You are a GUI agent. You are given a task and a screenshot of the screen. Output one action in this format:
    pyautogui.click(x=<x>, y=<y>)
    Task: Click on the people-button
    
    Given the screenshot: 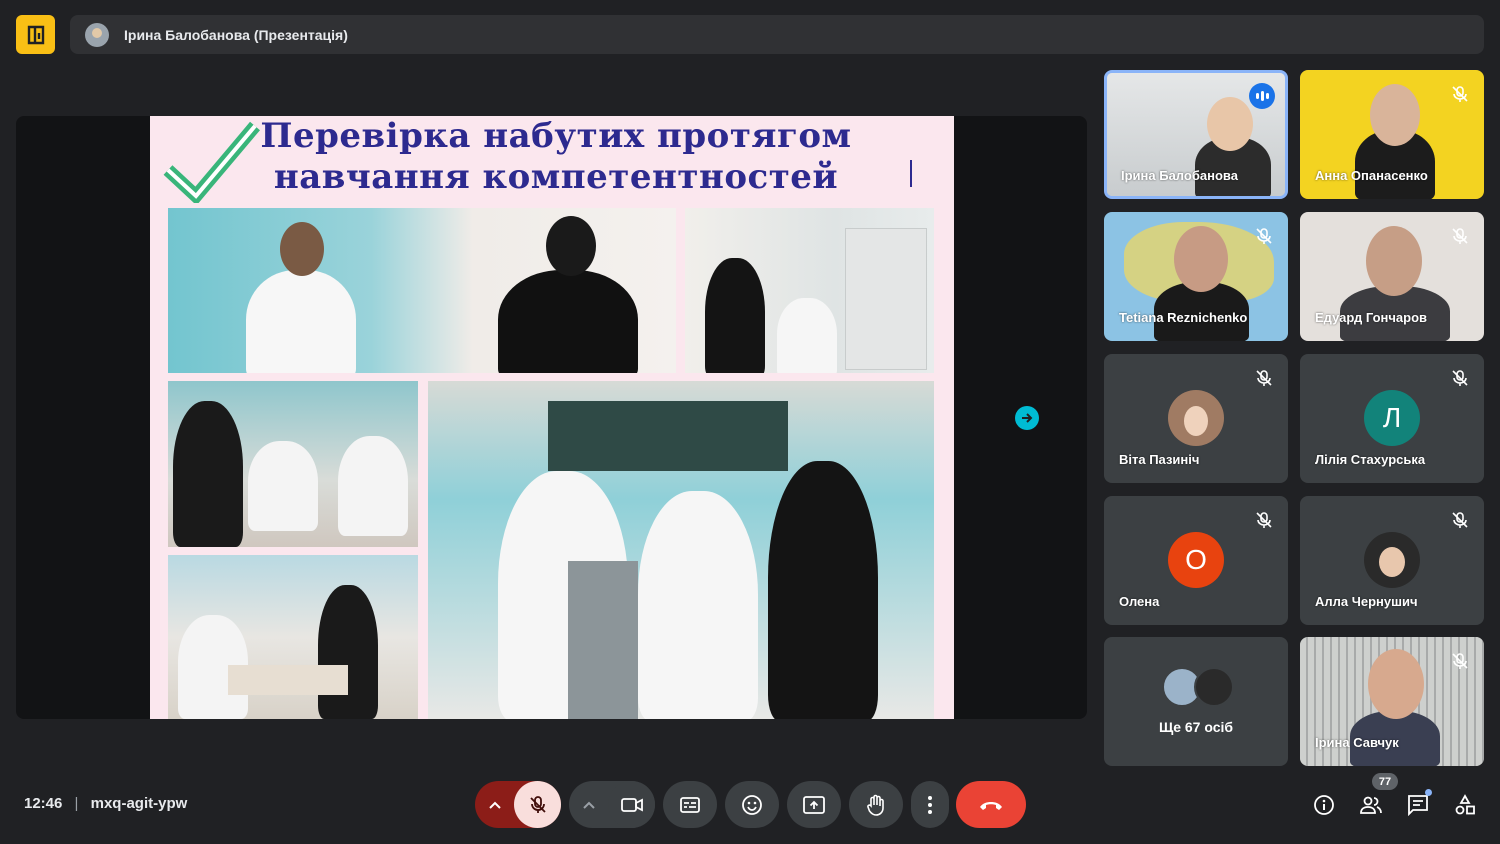 What is the action you would take?
    pyautogui.click(x=1371, y=805)
    